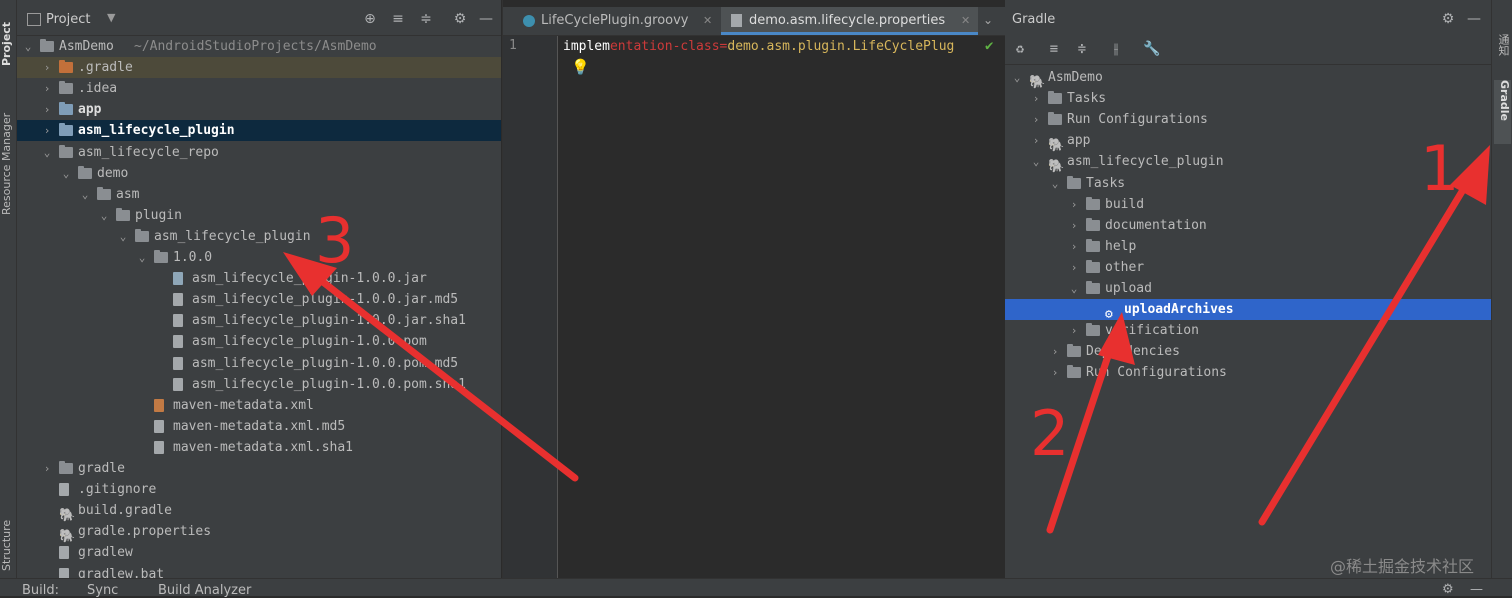 This screenshot has height=598, width=1512. Describe the element at coordinates (259, 426) in the screenshot. I see `tree-row: maven-metadata.xml.md5` at that location.